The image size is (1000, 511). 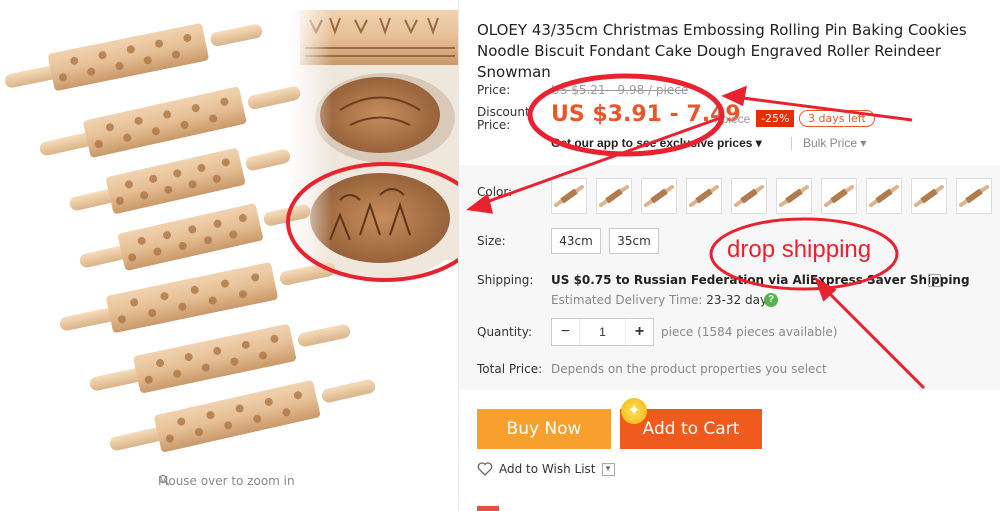 I want to click on buy-now-button: Buy Now, so click(x=544, y=429).